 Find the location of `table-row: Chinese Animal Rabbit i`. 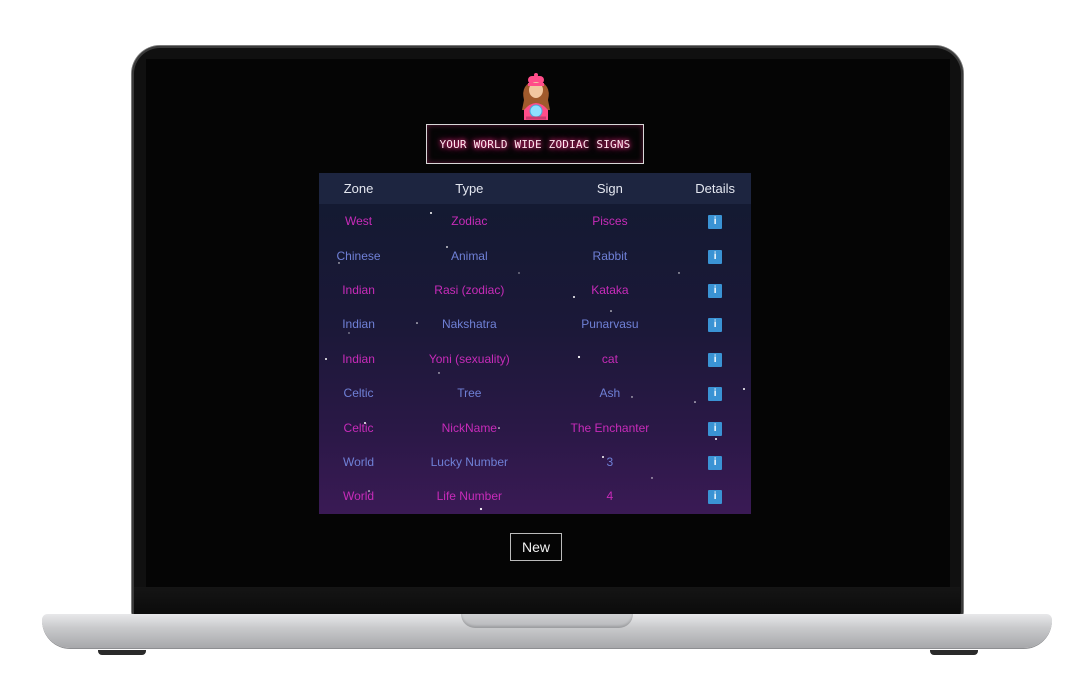

table-row: Chinese Animal Rabbit i is located at coordinates (535, 255).